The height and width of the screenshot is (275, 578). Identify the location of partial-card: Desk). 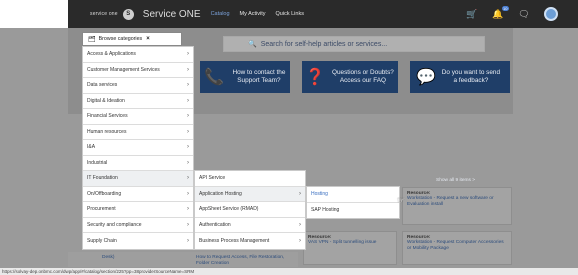
(132, 259).